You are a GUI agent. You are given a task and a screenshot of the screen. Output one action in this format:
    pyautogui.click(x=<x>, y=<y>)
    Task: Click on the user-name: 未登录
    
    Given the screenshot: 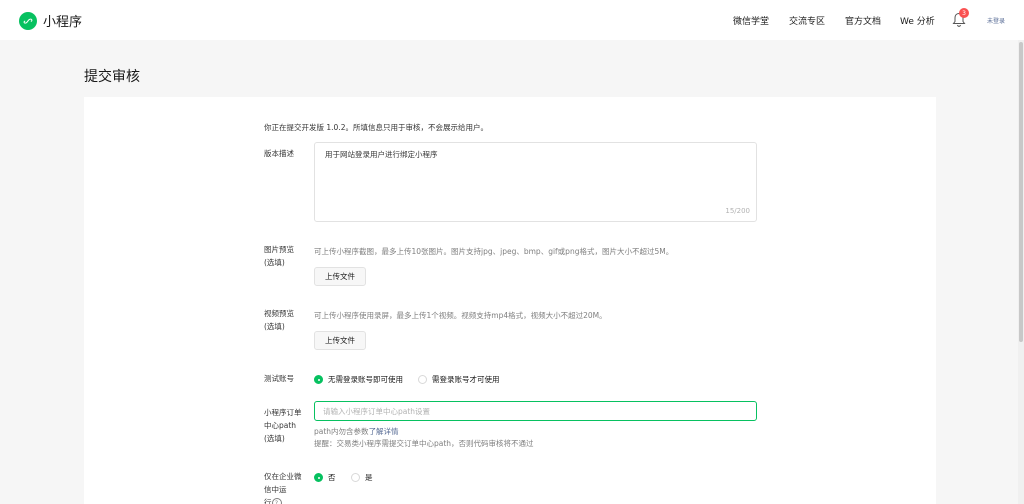 What is the action you would take?
    pyautogui.click(x=996, y=20)
    